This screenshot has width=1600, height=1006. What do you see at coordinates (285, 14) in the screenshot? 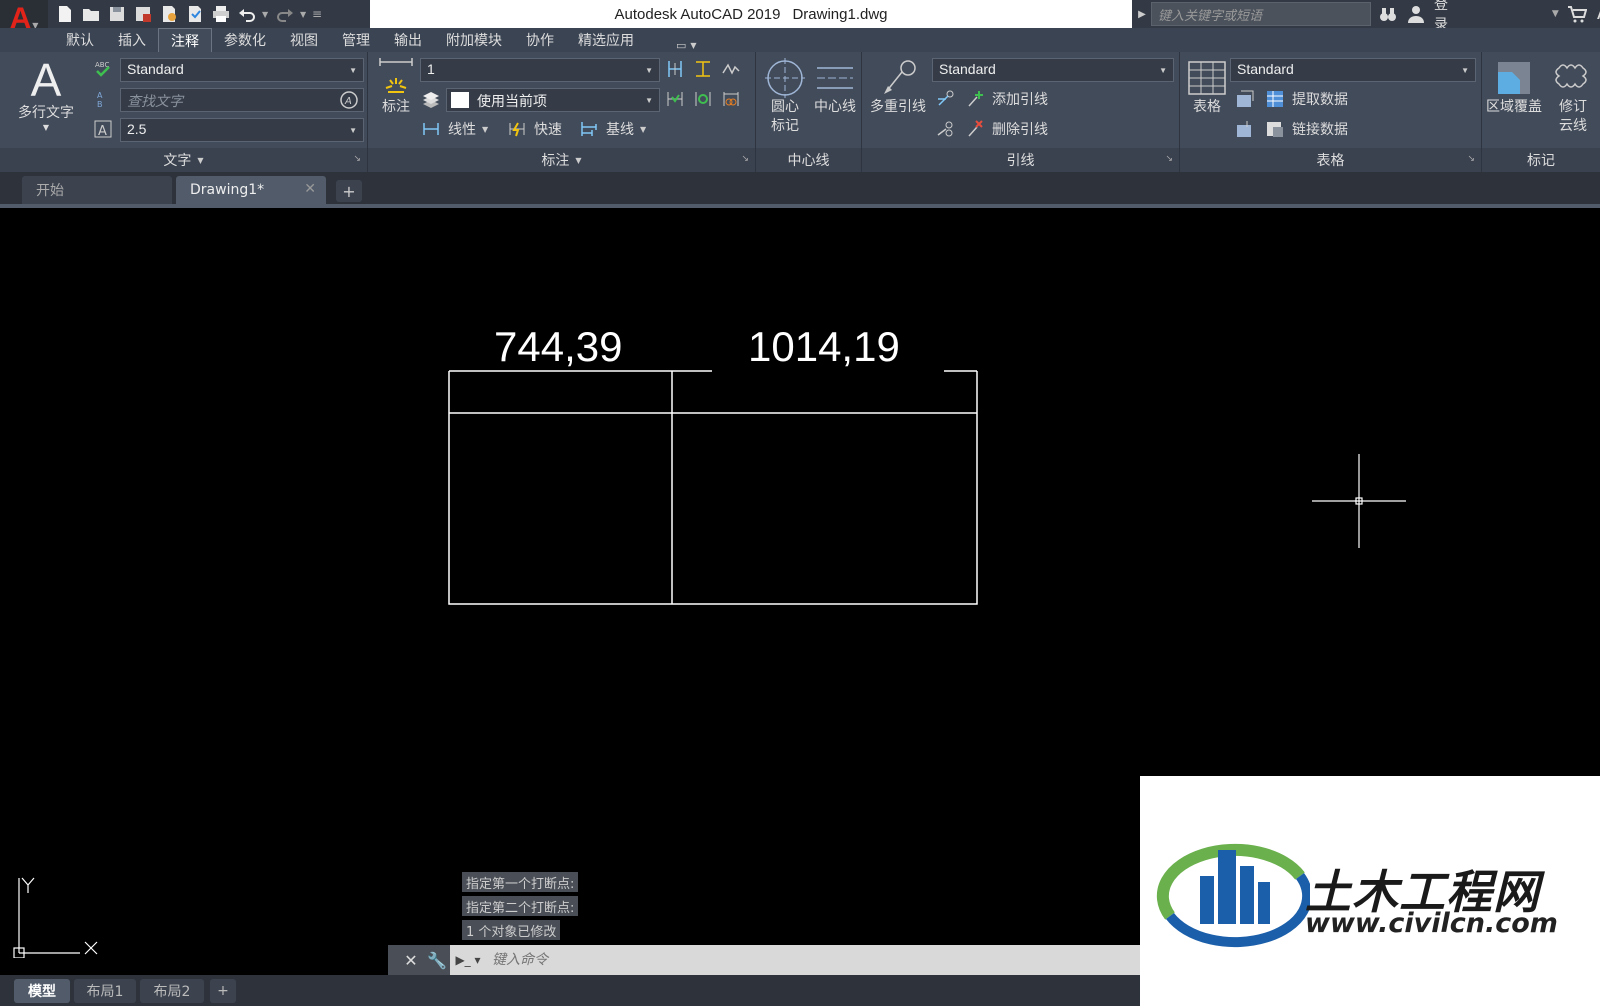
I see `redo-button` at bounding box center [285, 14].